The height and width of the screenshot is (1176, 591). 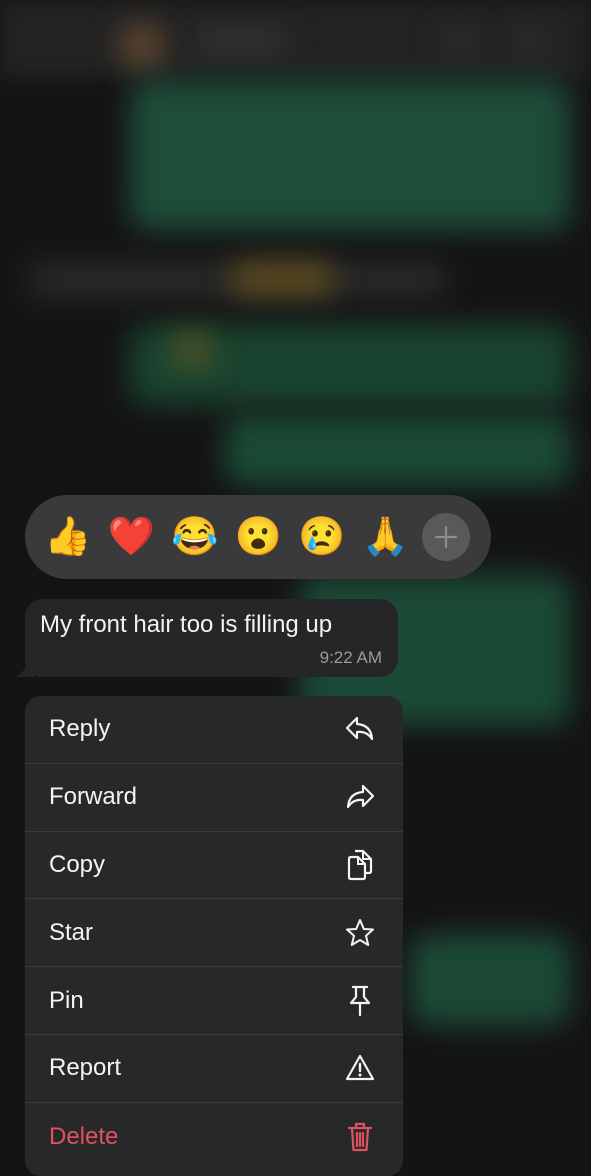 I want to click on plus-icon, so click(x=446, y=537).